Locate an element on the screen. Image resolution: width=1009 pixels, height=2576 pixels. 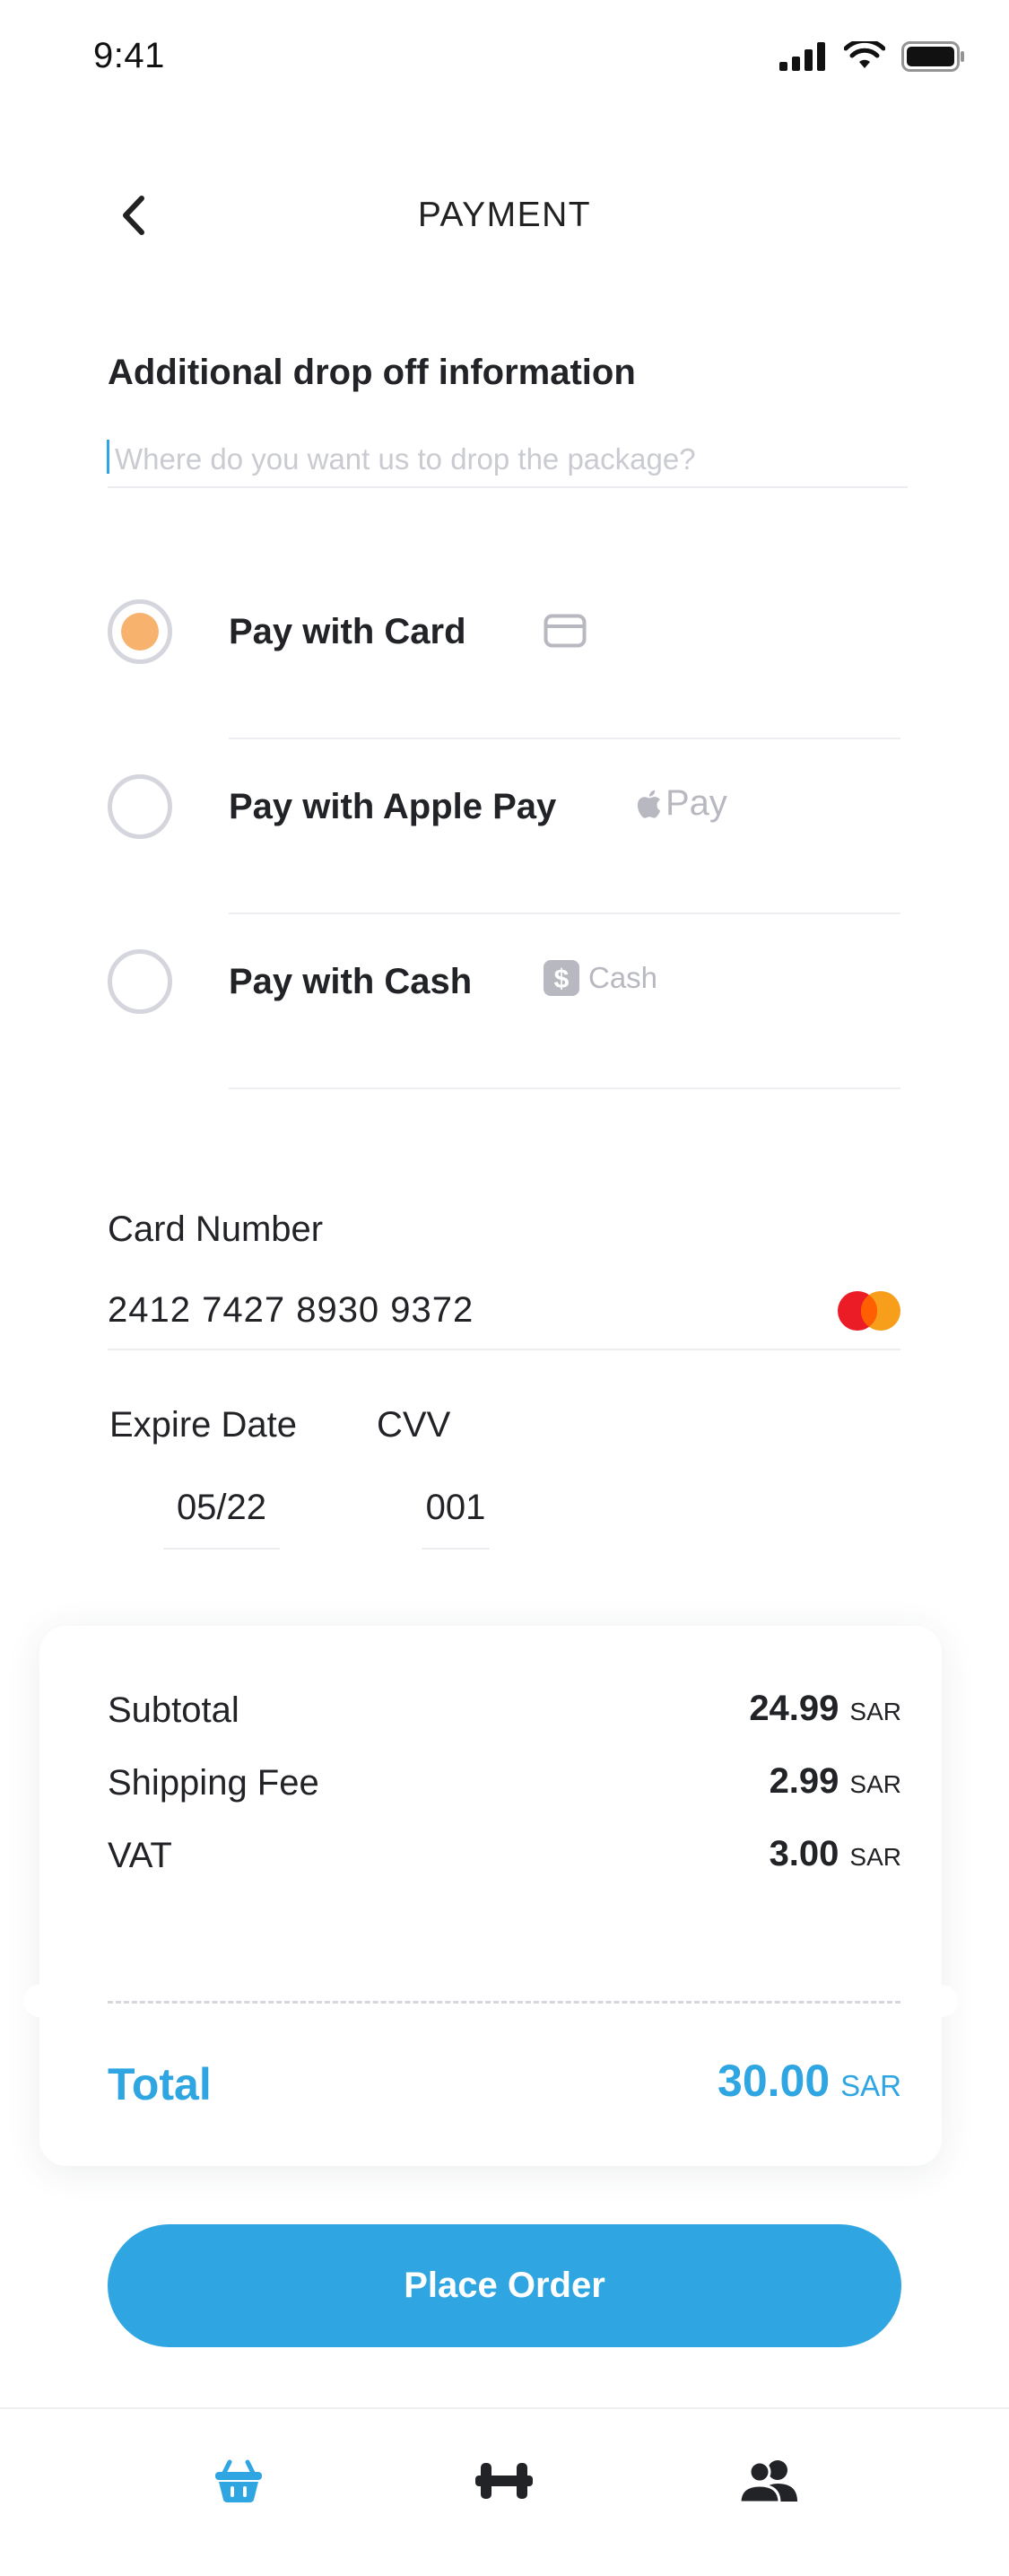
pay-option-label: Pay with Apple Pay is located at coordinates (393, 806).